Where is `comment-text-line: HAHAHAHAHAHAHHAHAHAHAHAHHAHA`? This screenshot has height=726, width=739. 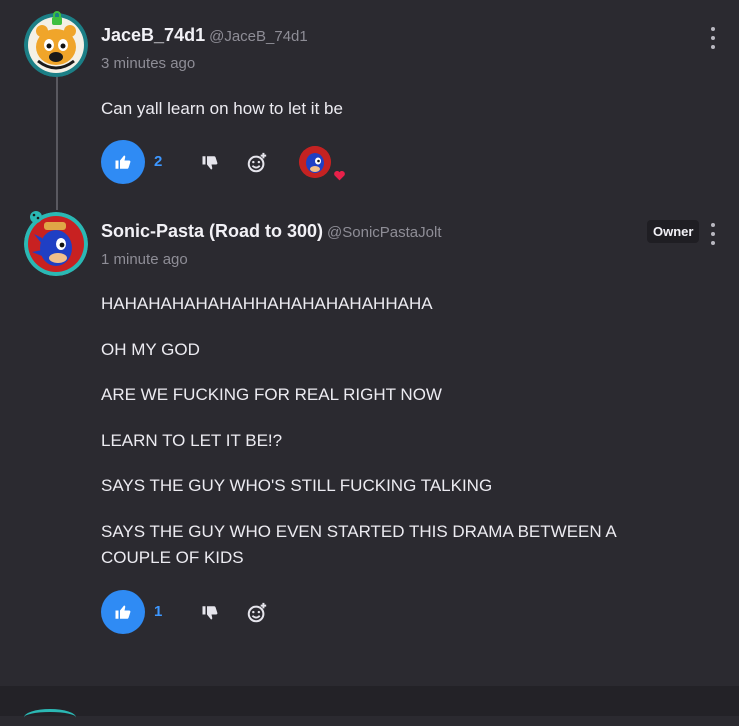 comment-text-line: HAHAHAHAHAHAHHAHAHAHAHAHHAHA is located at coordinates (267, 303).